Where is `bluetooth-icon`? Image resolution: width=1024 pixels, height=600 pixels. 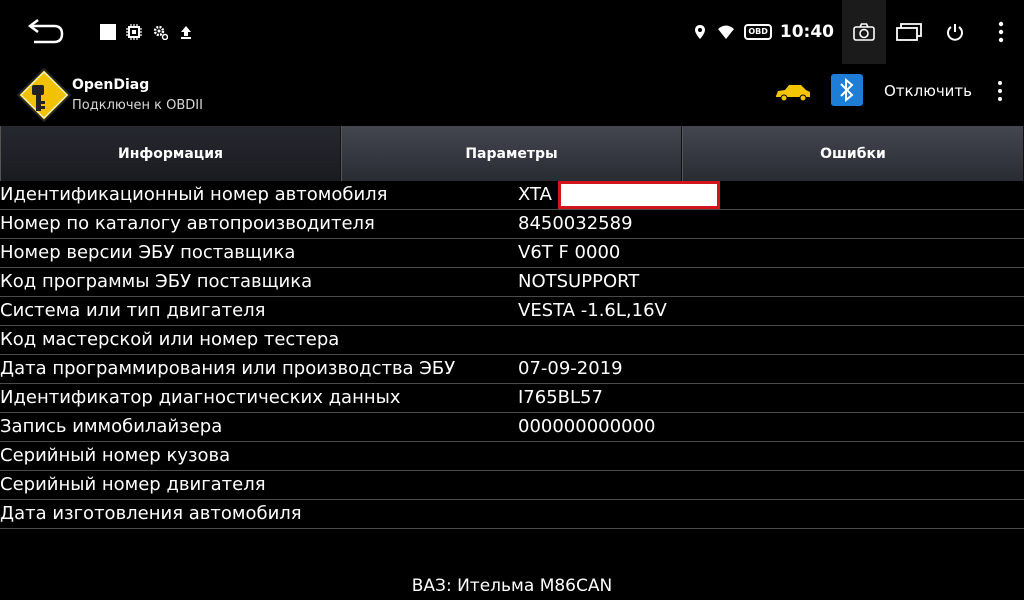
bluetooth-icon is located at coordinates (847, 90).